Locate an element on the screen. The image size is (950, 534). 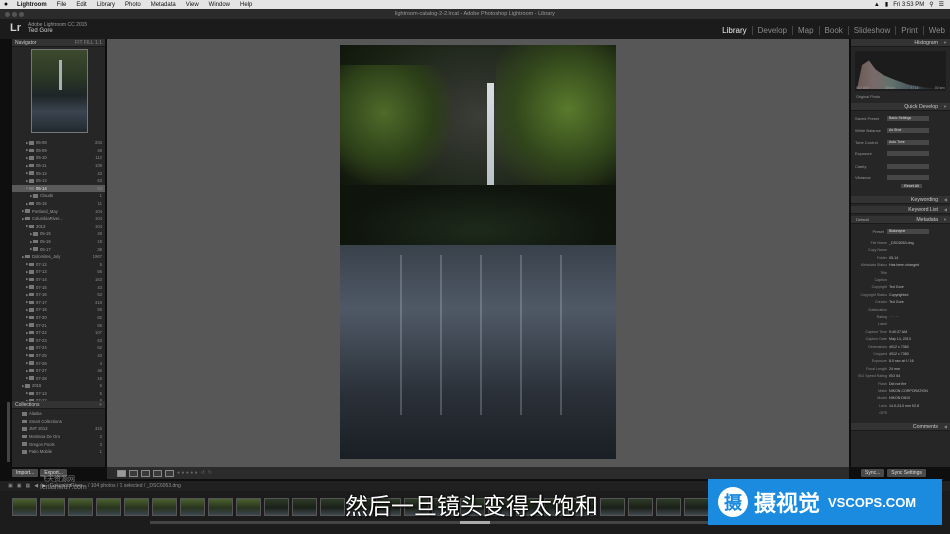
saved-preset-select: Basic Settings is located at coordinates (908, 118).